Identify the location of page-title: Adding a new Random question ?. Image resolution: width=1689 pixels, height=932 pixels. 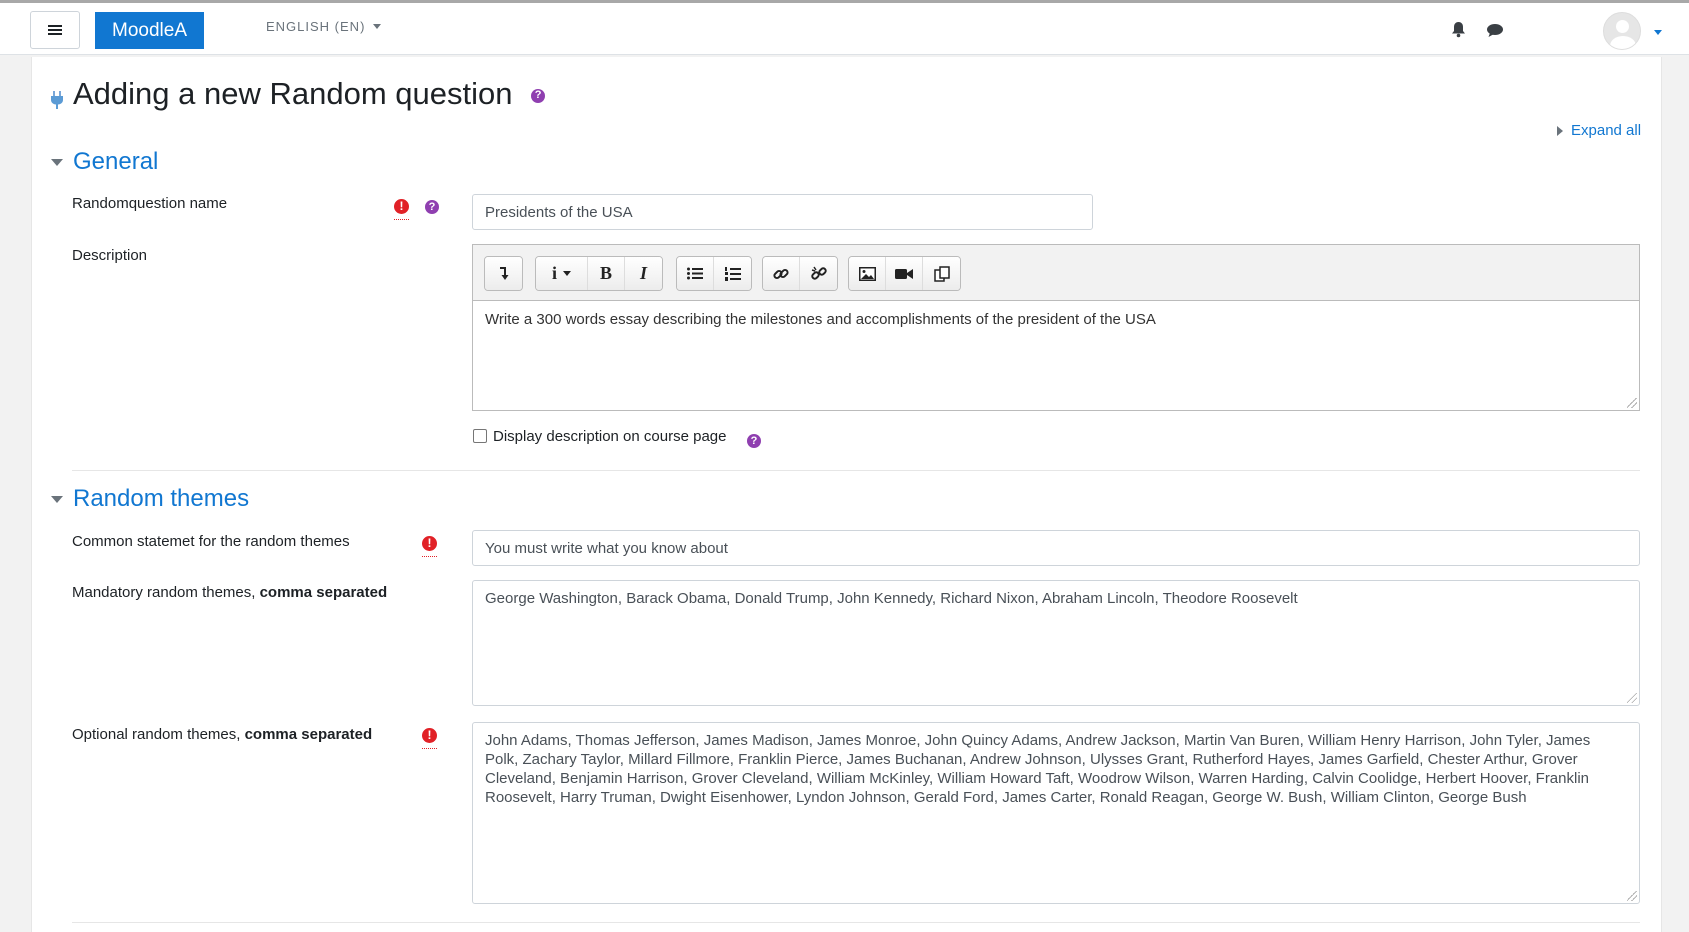
(309, 94).